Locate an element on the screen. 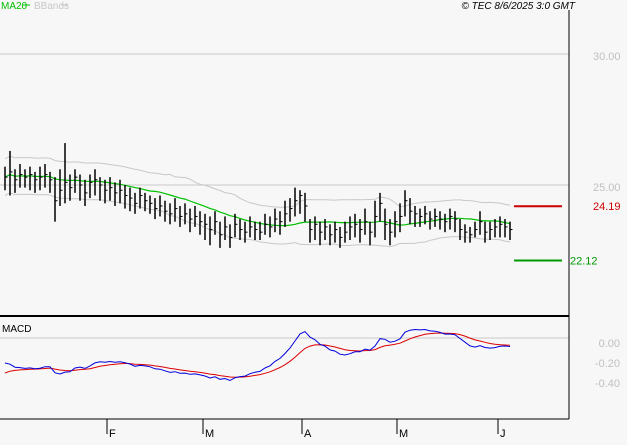 Image resolution: width=627 pixels, height=445 pixels. macd-tick-label: 0.00 is located at coordinates (609, 344).